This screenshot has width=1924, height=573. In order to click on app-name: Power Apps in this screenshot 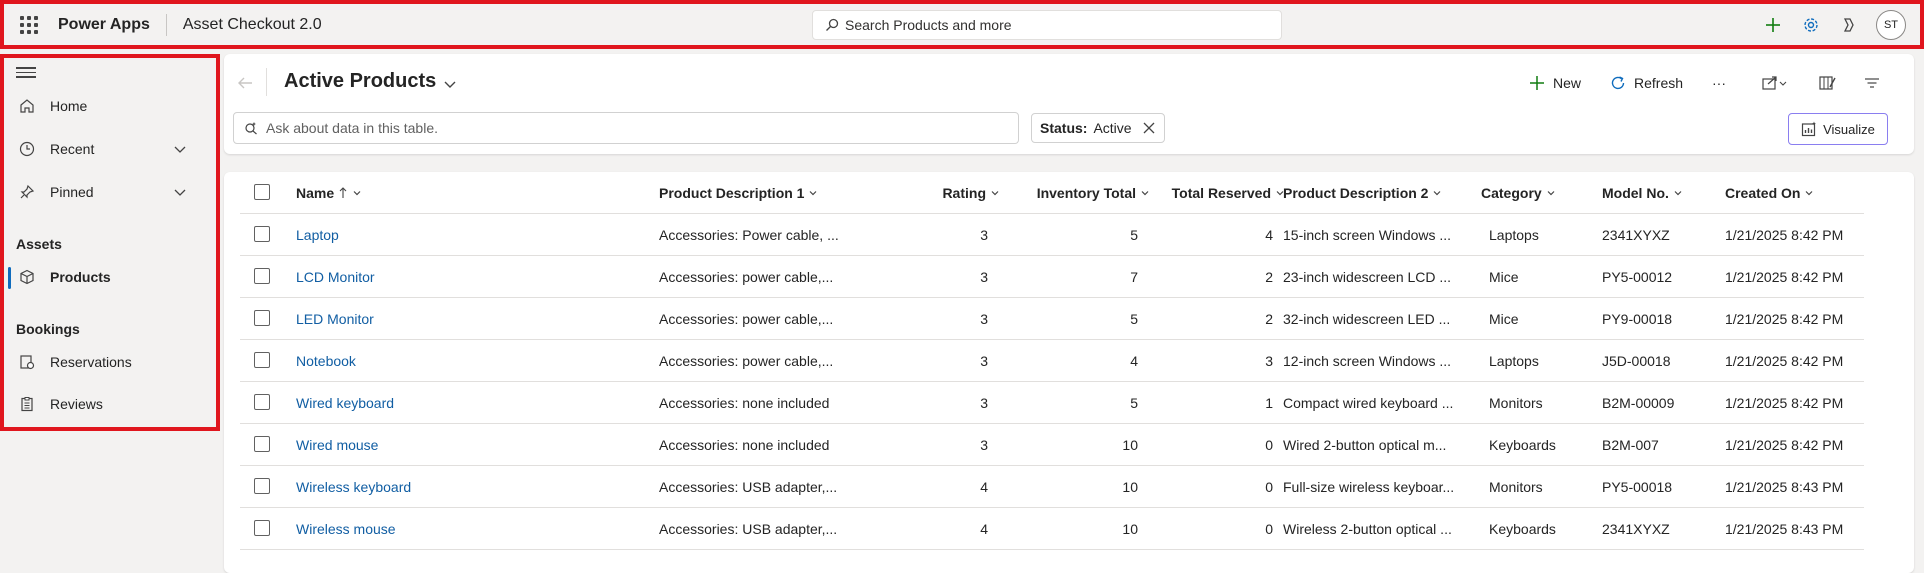, I will do `click(104, 25)`.